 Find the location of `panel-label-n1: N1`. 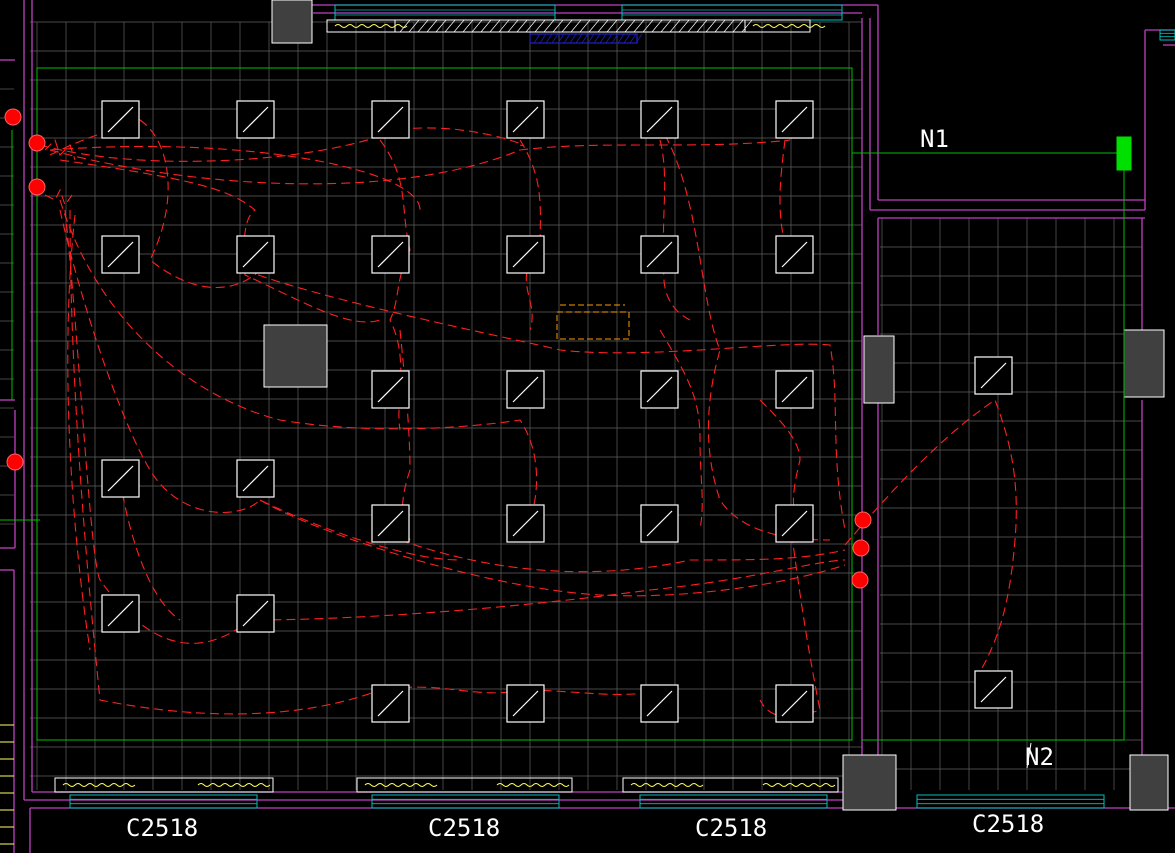

panel-label-n1: N1 is located at coordinates (934, 139).